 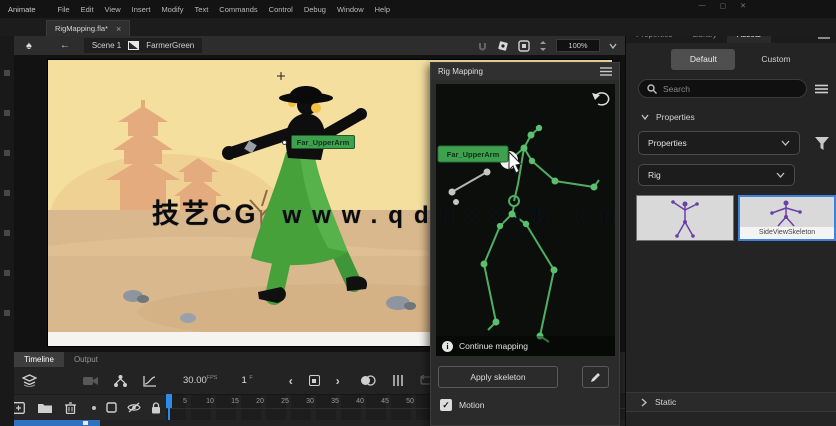 What do you see at coordinates (156, 407) in the screenshot?
I see `lock-layers-icon` at bounding box center [156, 407].